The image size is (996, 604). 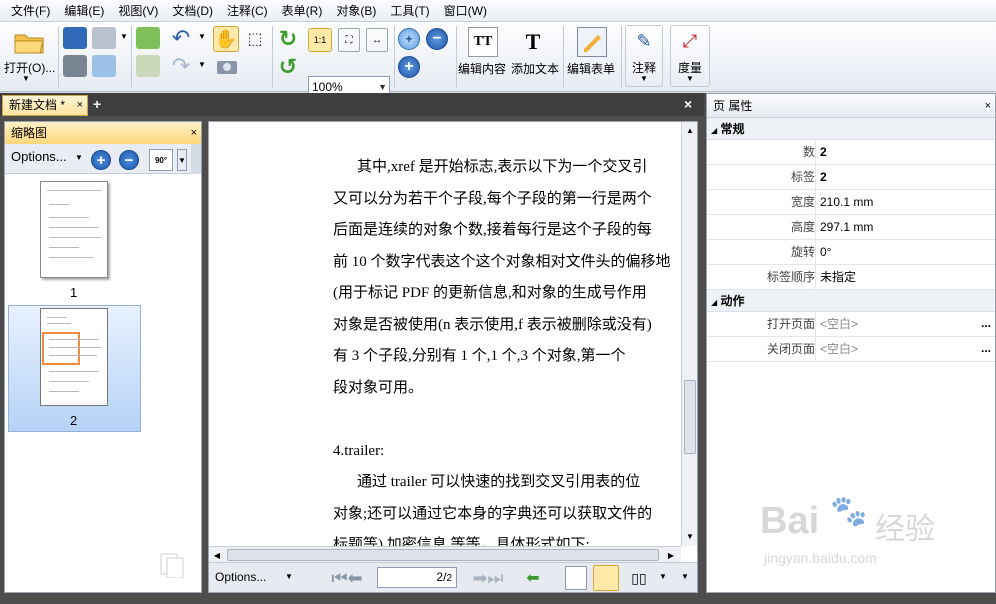 What do you see at coordinates (671, 555) in the screenshot?
I see `scroll-right-icon: ▶` at bounding box center [671, 555].